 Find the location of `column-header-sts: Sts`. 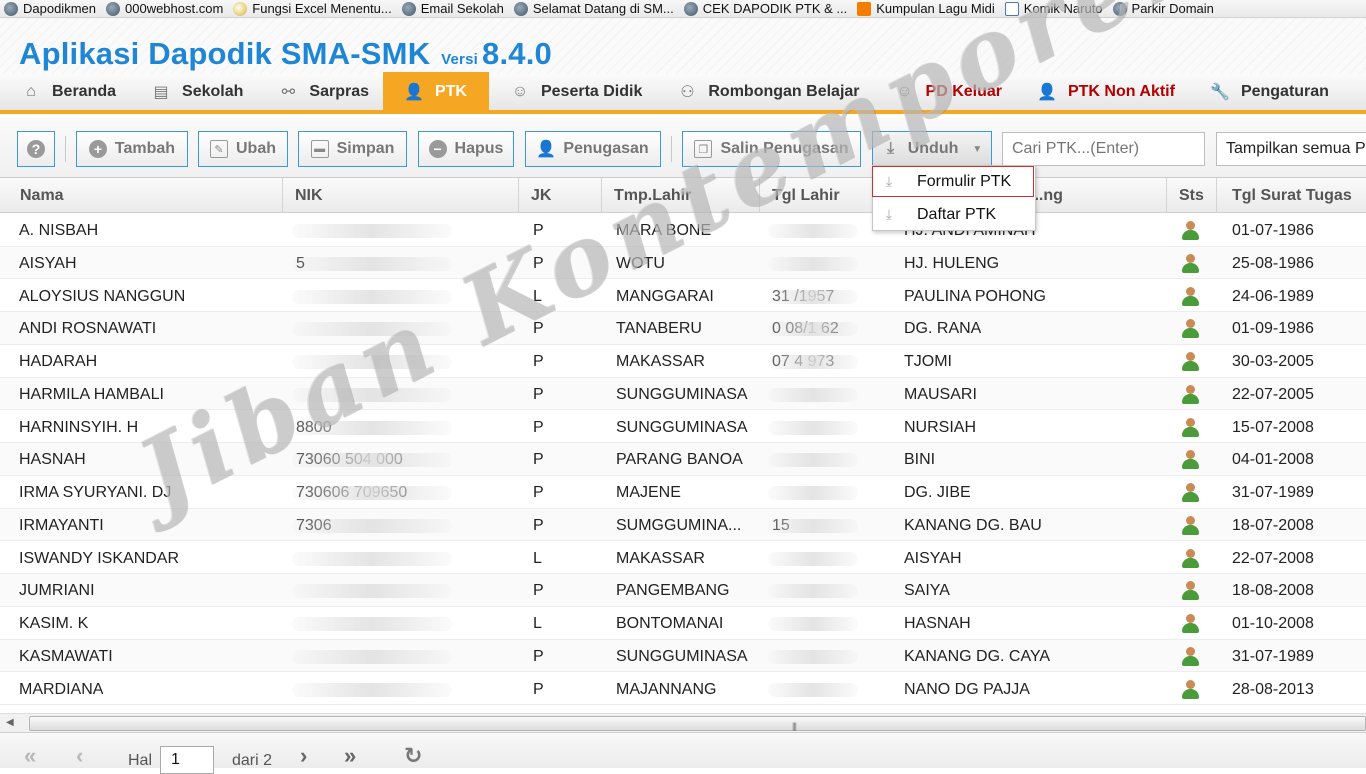

column-header-sts: Sts is located at coordinates (1192, 195).